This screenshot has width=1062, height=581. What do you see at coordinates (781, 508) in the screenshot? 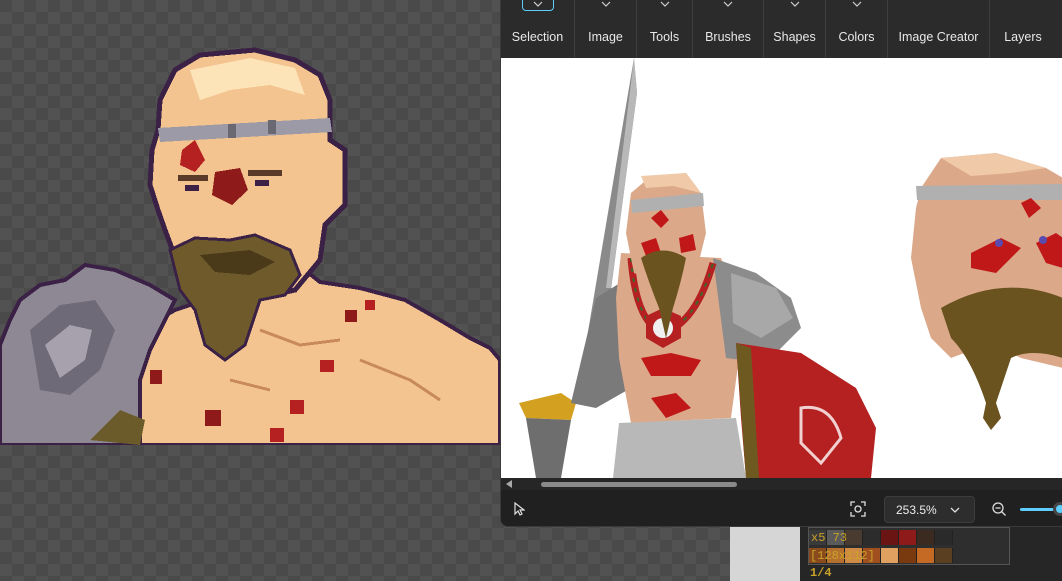
I see `status-bar: 253.5%` at bounding box center [781, 508].